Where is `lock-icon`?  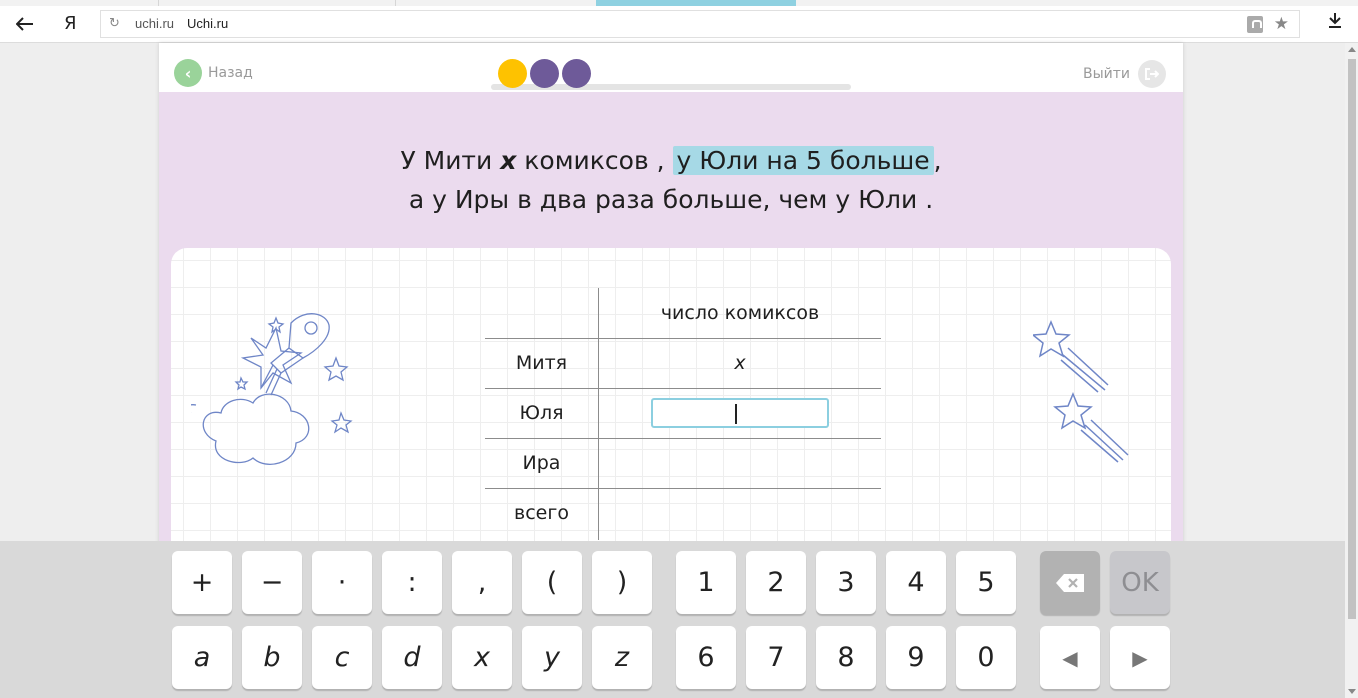
lock-icon is located at coordinates (1255, 24).